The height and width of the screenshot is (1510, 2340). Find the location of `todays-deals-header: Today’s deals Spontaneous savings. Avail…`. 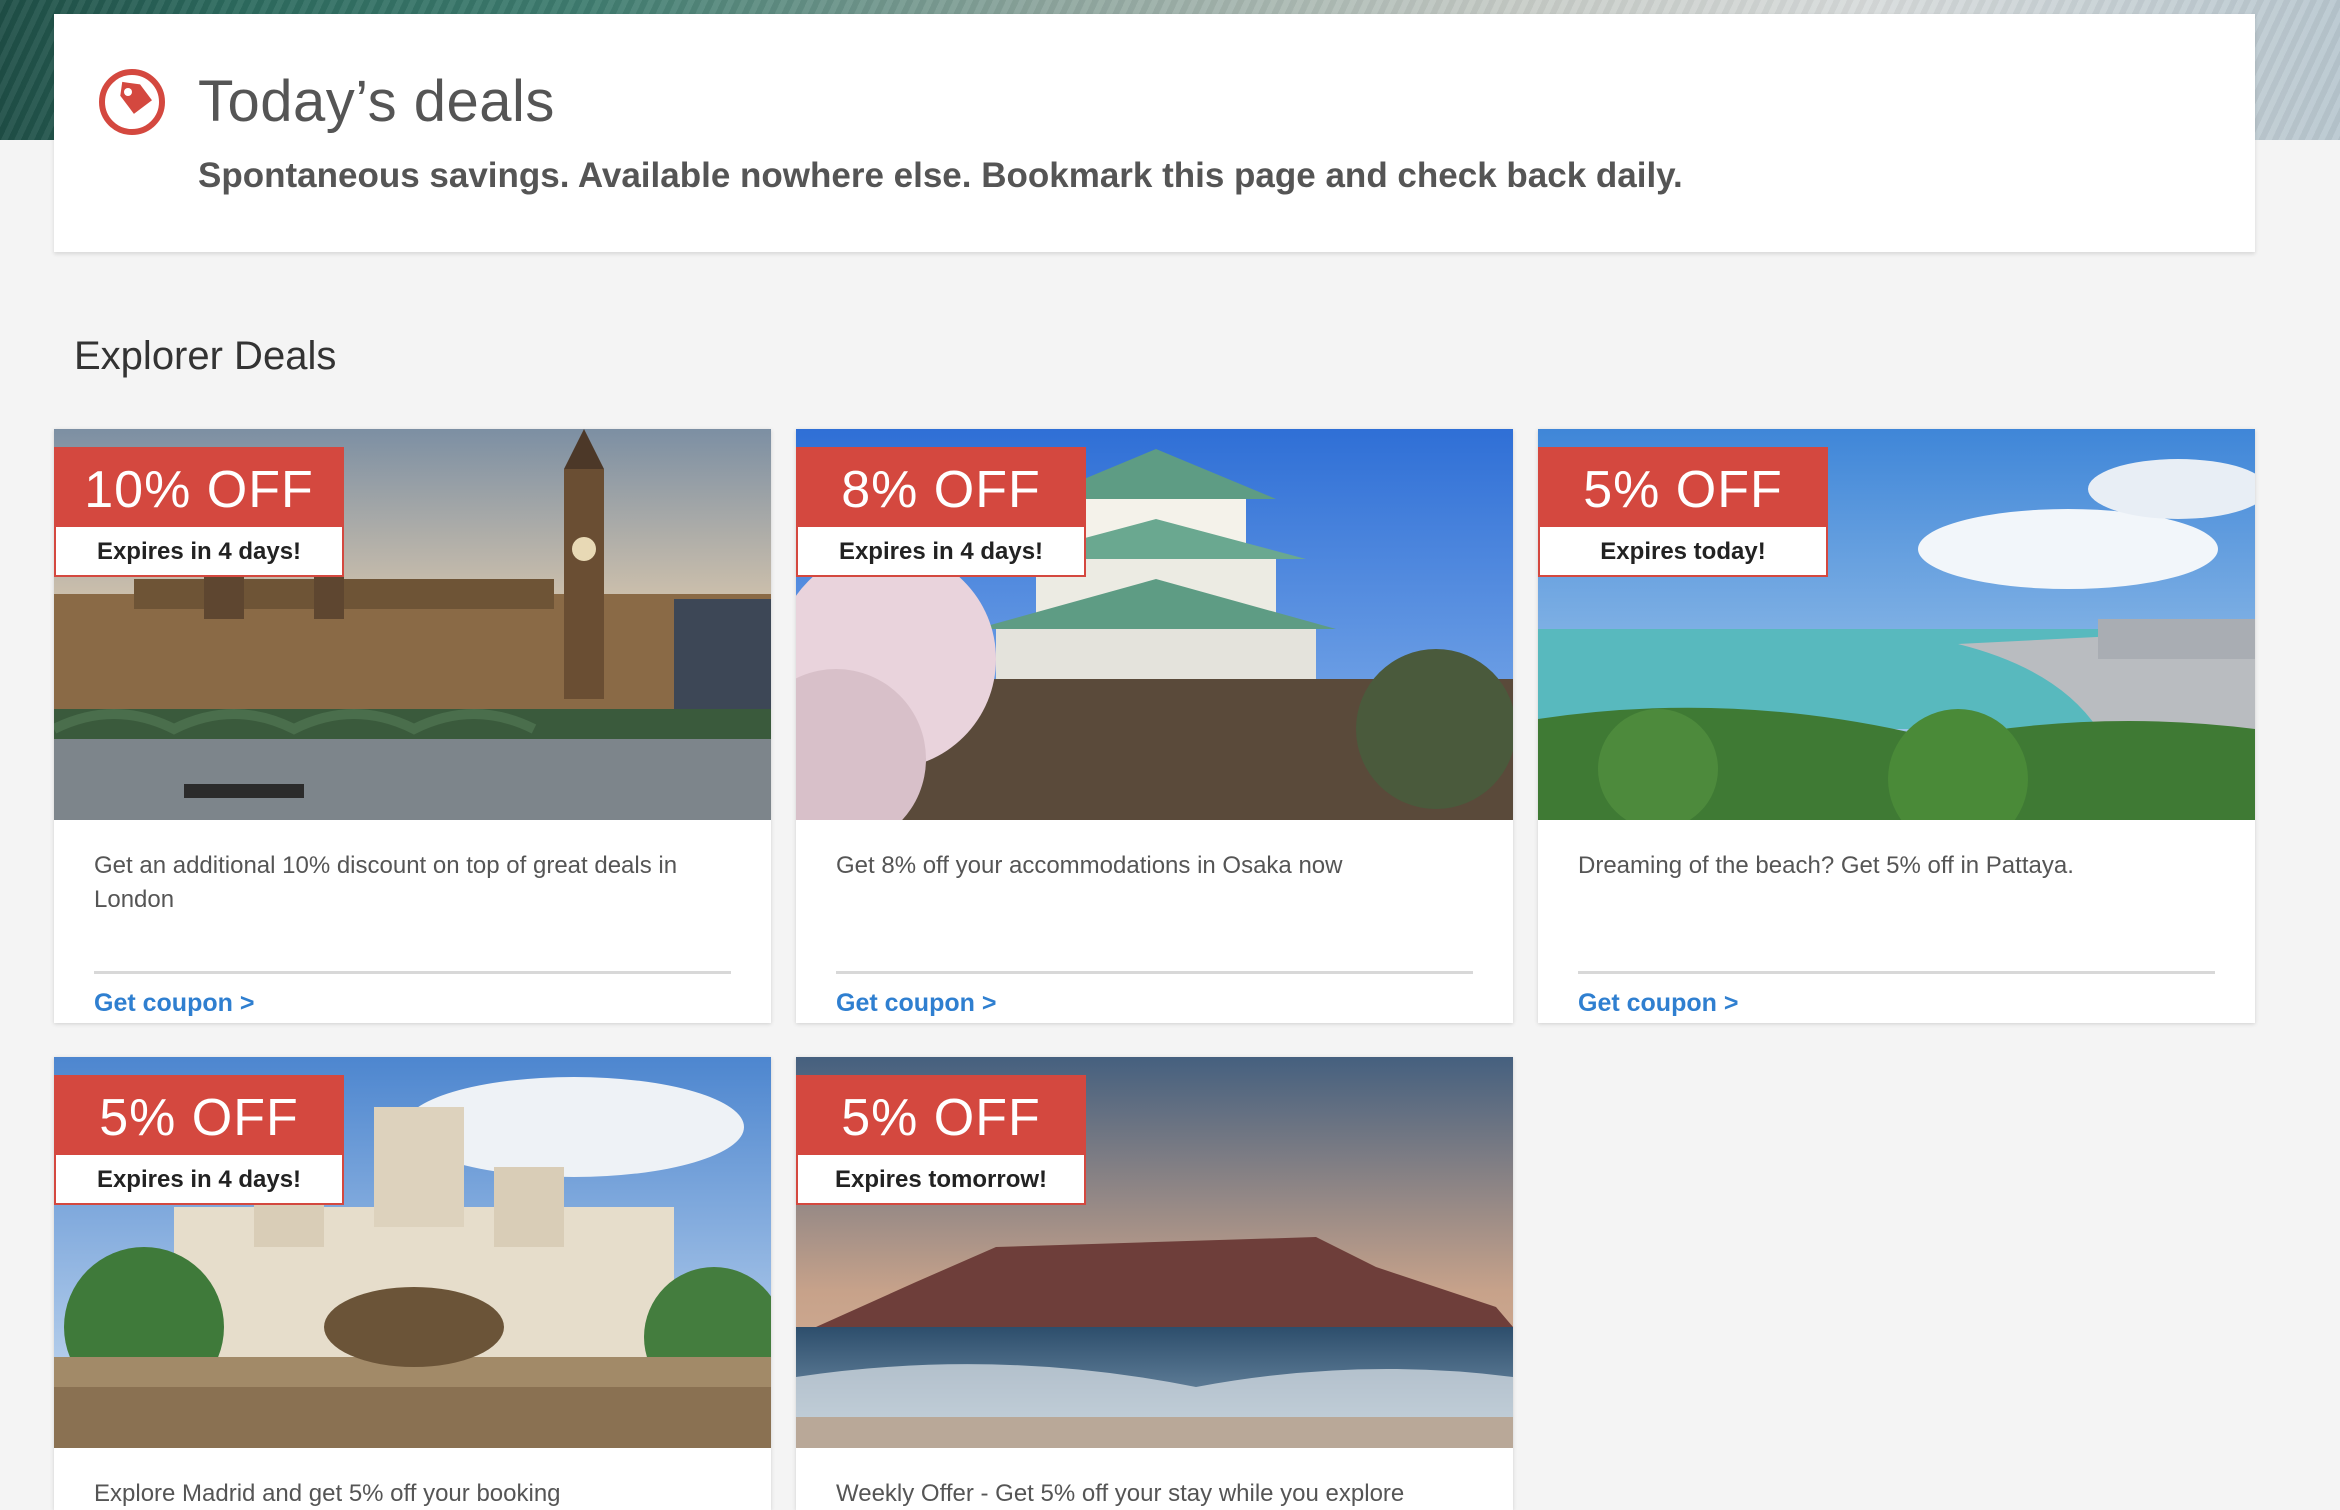

todays-deals-header: Today’s deals Spontaneous savings. Avail… is located at coordinates (1154, 133).